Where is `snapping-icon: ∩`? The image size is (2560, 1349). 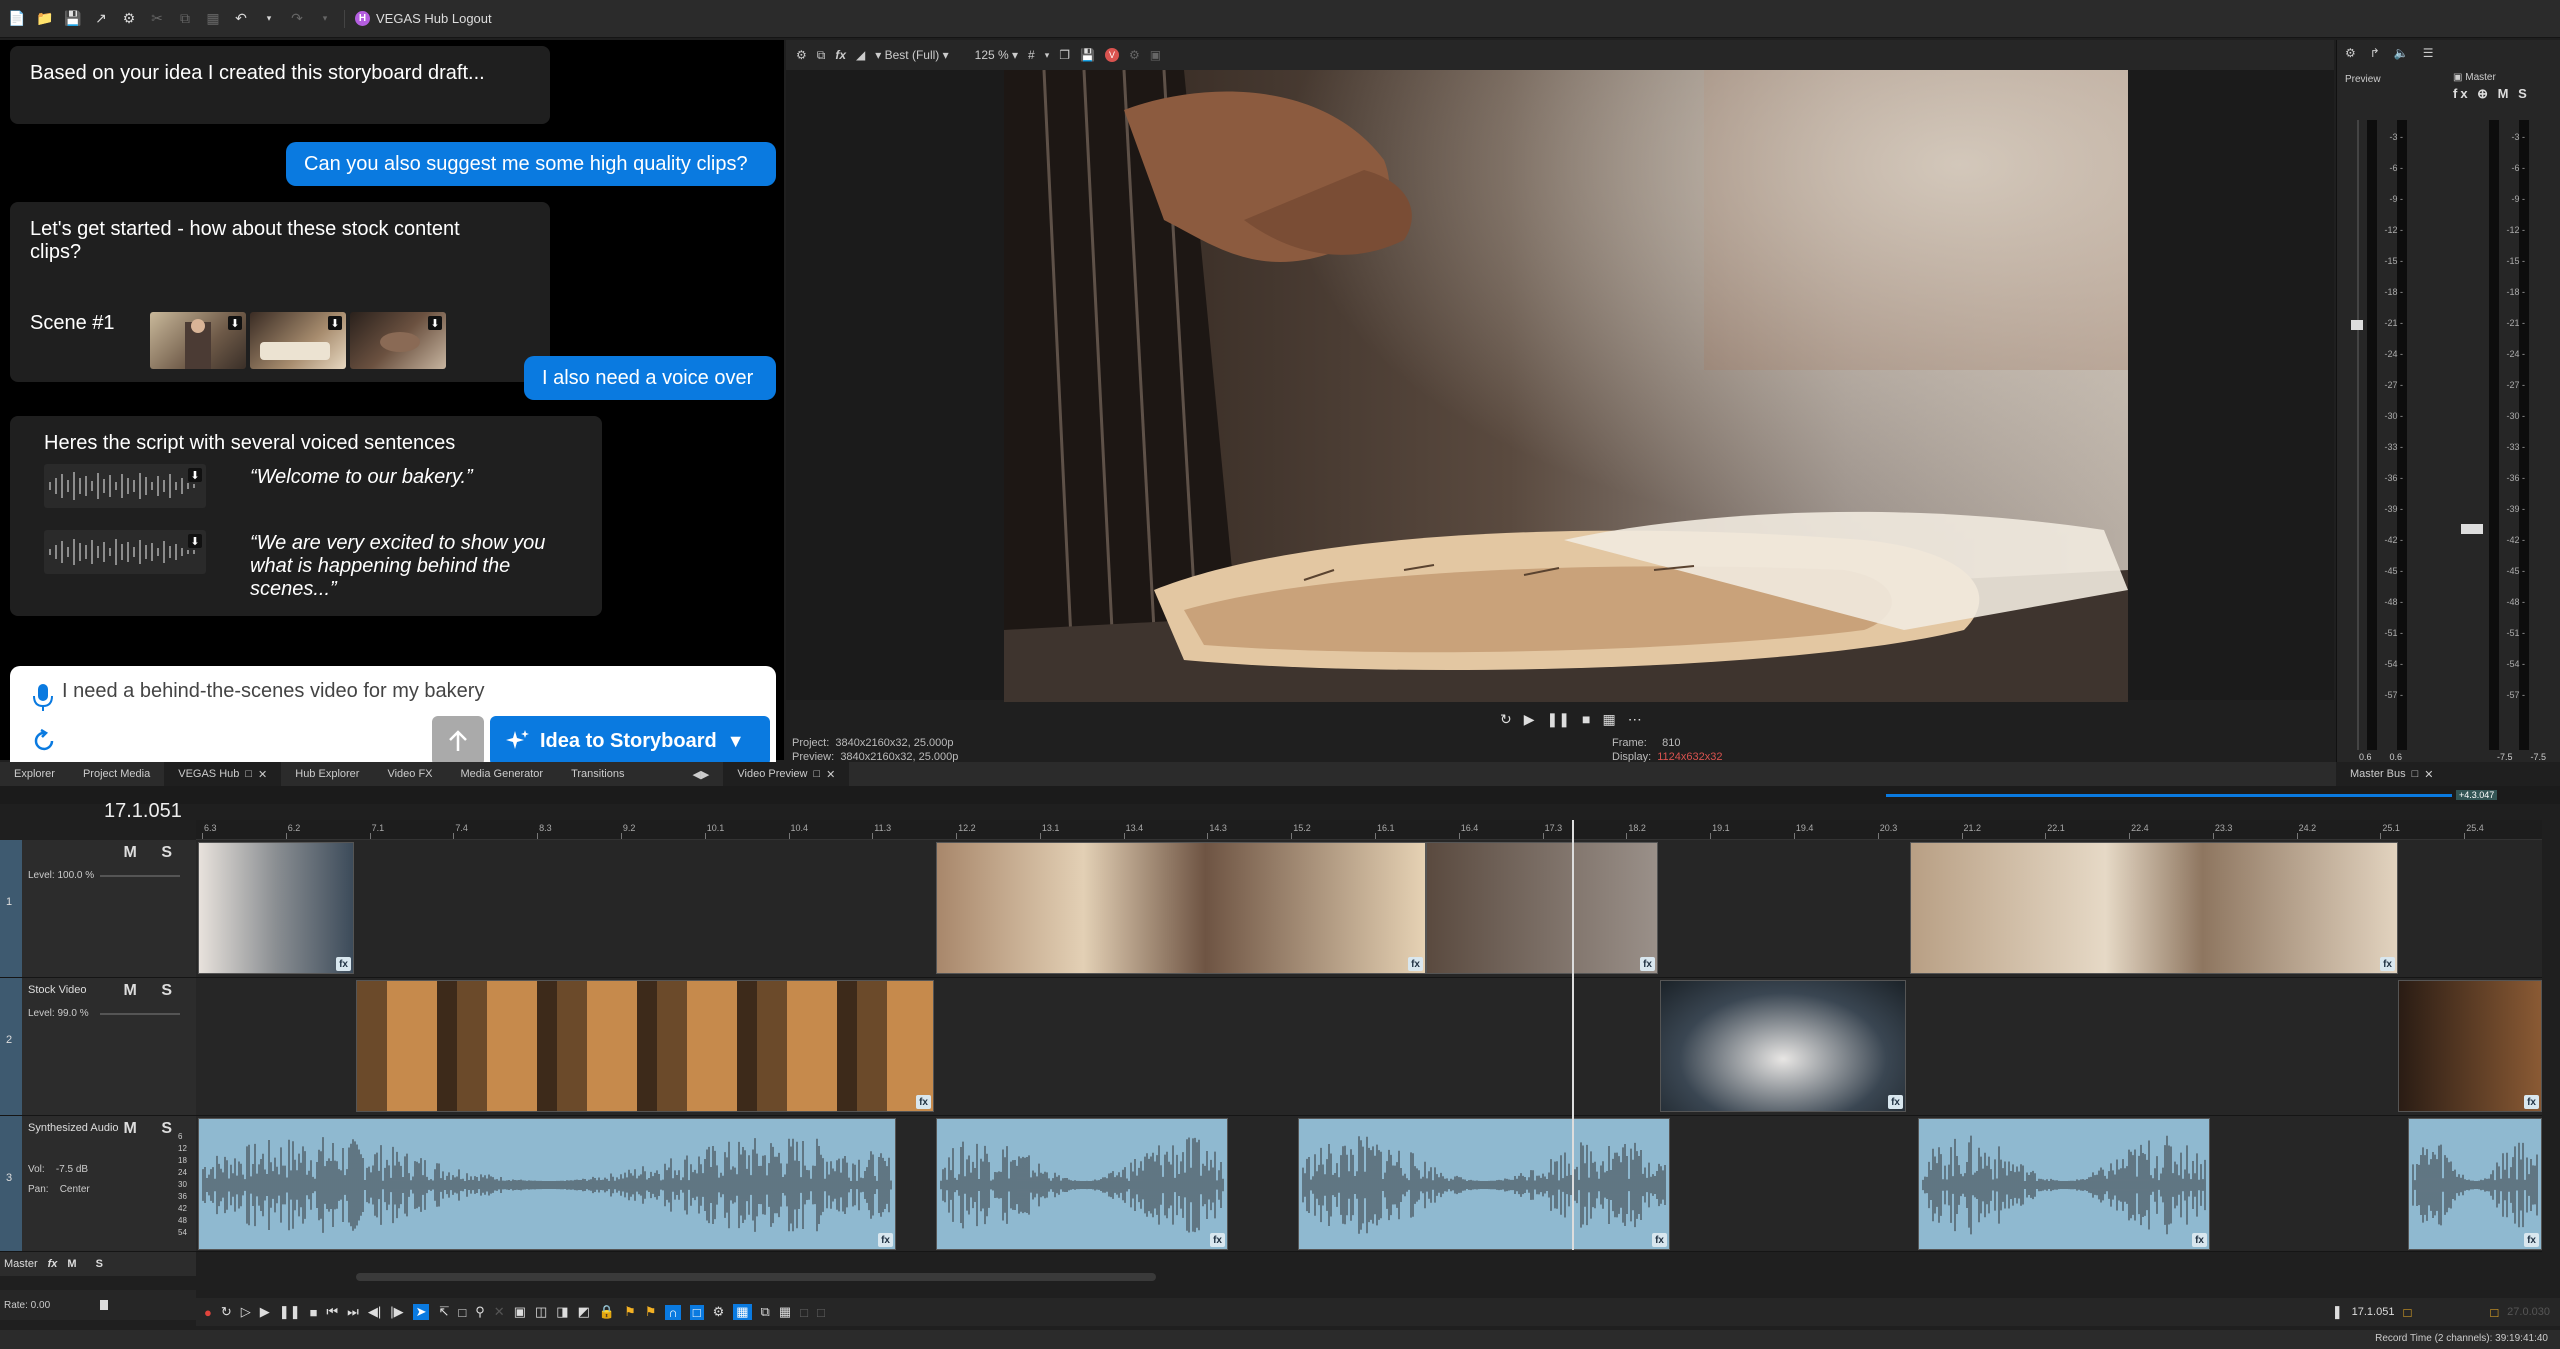
snapping-icon: ∩ is located at coordinates (673, 1312).